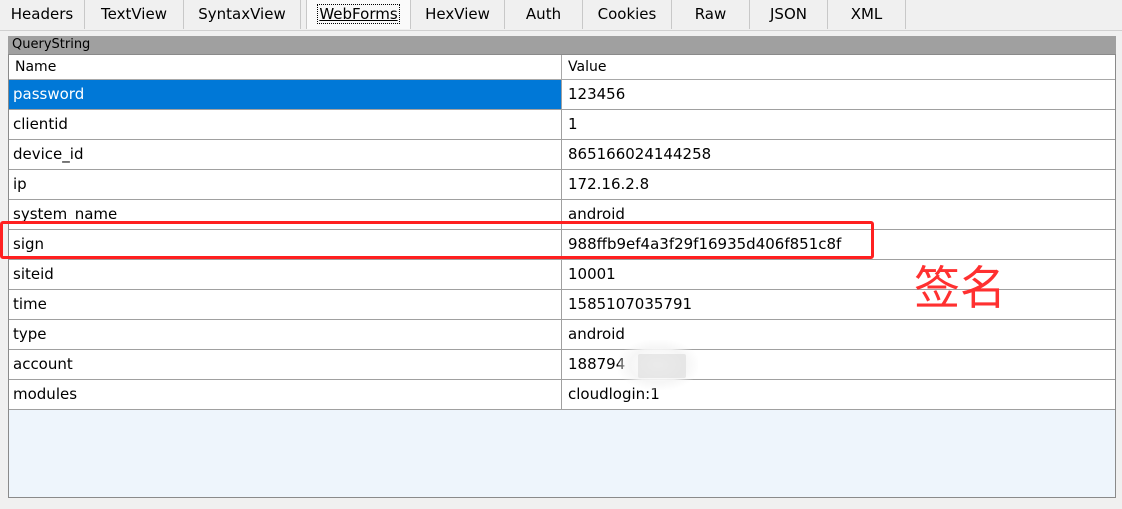  I want to click on table-row: sign 988ffb9ef4a3f29f16935d406f851c8f, so click(562, 245).